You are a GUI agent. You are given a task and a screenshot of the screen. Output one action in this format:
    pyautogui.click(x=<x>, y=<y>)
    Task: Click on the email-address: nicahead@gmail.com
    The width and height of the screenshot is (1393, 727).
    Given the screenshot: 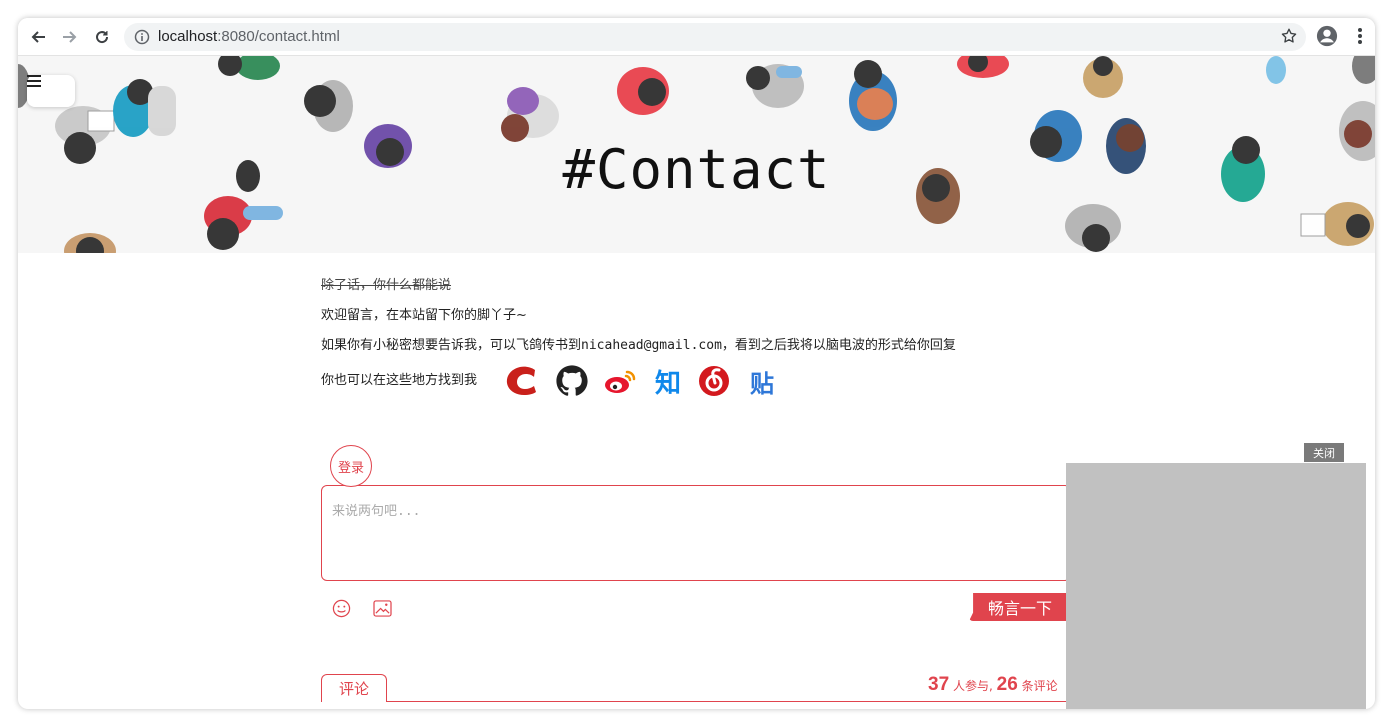 What is the action you would take?
    pyautogui.click(x=651, y=345)
    